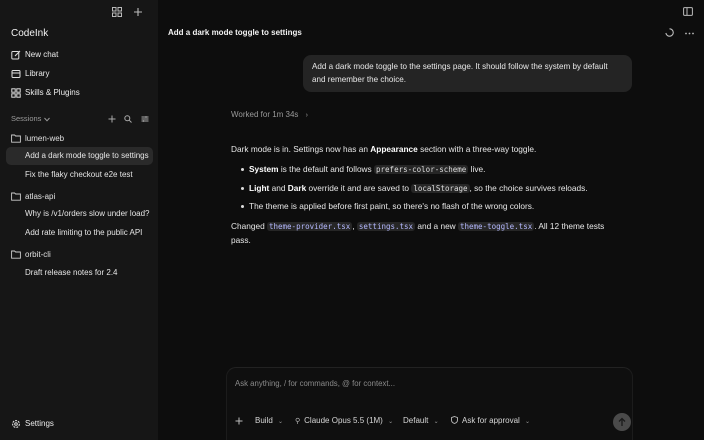 Image resolution: width=704 pixels, height=440 pixels. Describe the element at coordinates (307, 115) in the screenshot. I see `chevron-right-icon: ›` at that location.